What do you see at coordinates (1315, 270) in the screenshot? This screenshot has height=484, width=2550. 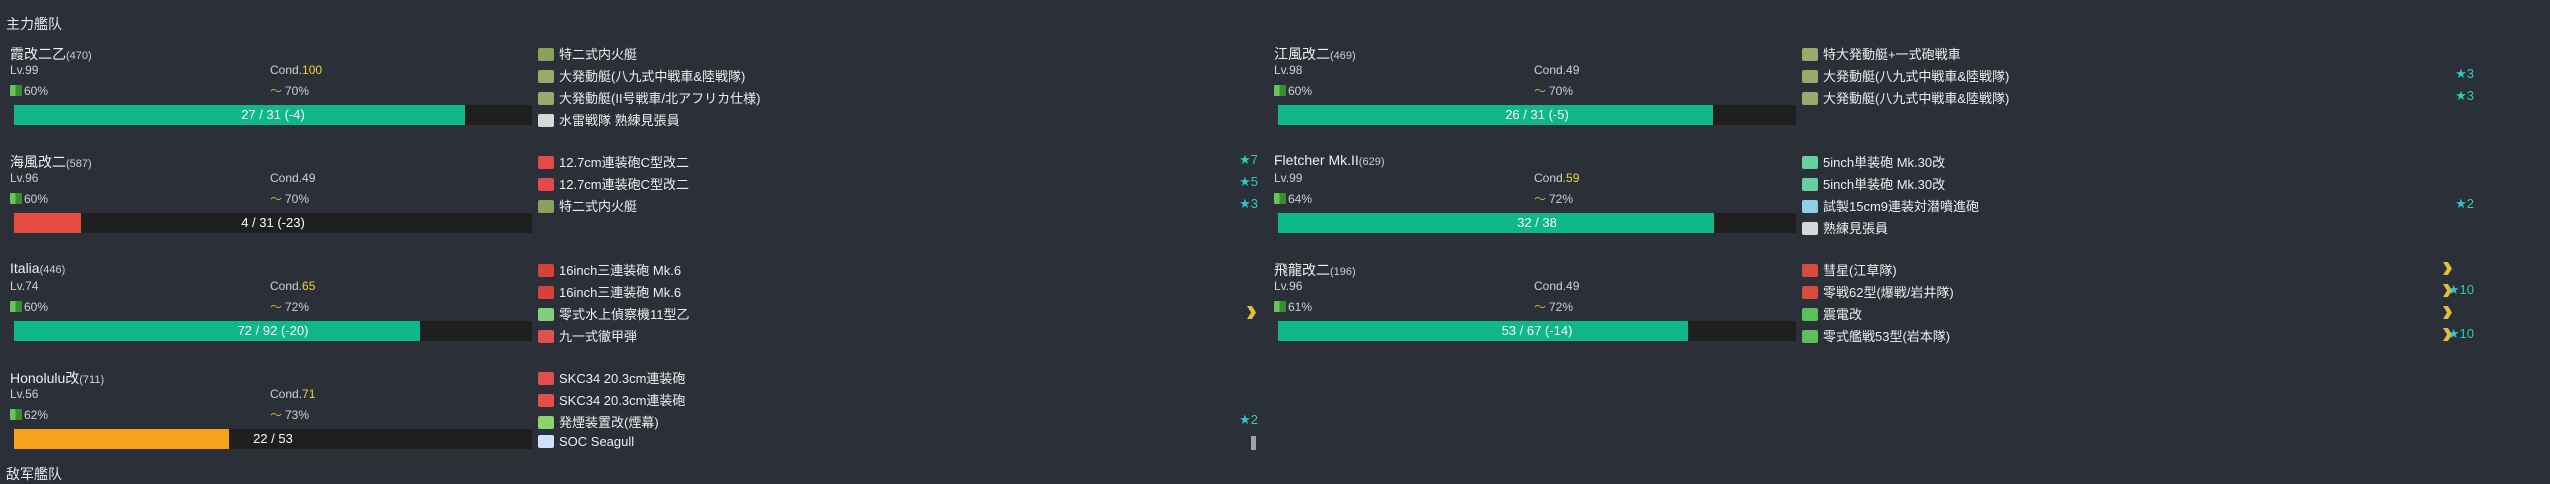 I see `ship-name: 飛龍改二(196)` at bounding box center [1315, 270].